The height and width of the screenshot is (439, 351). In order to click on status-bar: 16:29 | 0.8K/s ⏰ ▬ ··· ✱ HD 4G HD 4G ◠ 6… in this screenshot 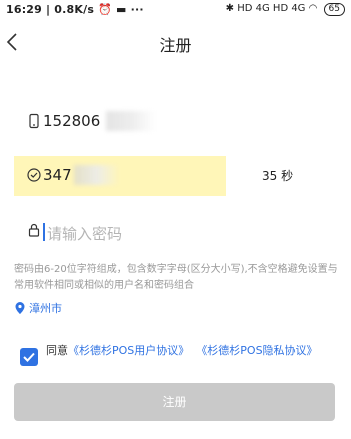, I will do `click(175, 10)`.